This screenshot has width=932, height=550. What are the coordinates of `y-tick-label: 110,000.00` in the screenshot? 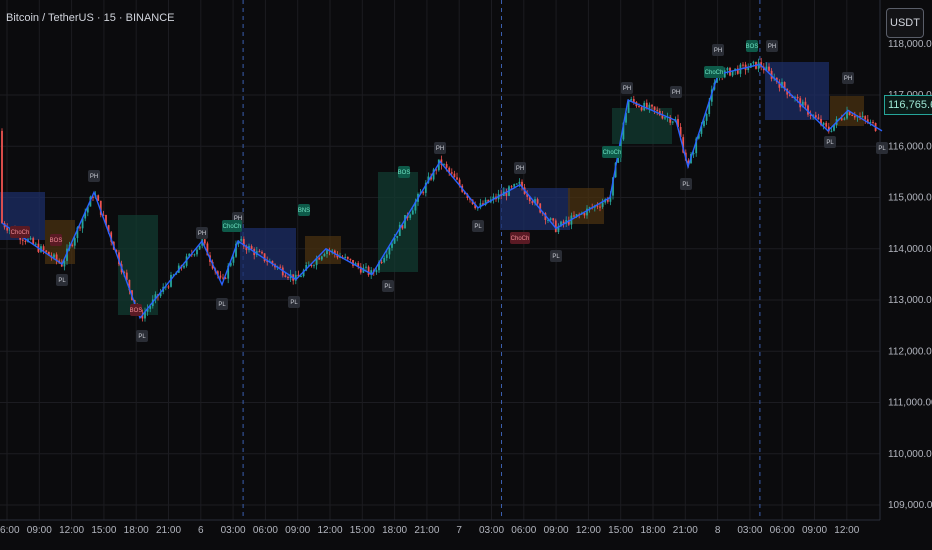 It's located at (910, 454).